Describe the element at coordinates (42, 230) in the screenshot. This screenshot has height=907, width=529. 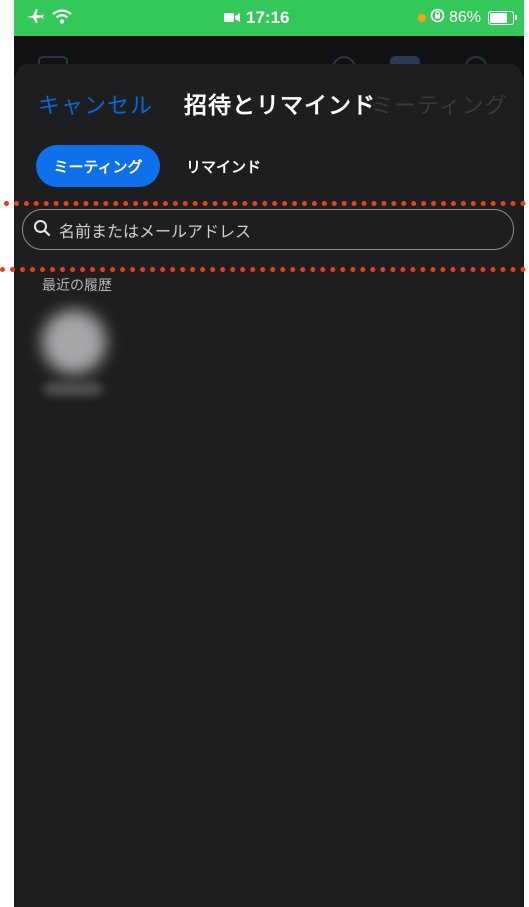
I see `search-icon` at that location.